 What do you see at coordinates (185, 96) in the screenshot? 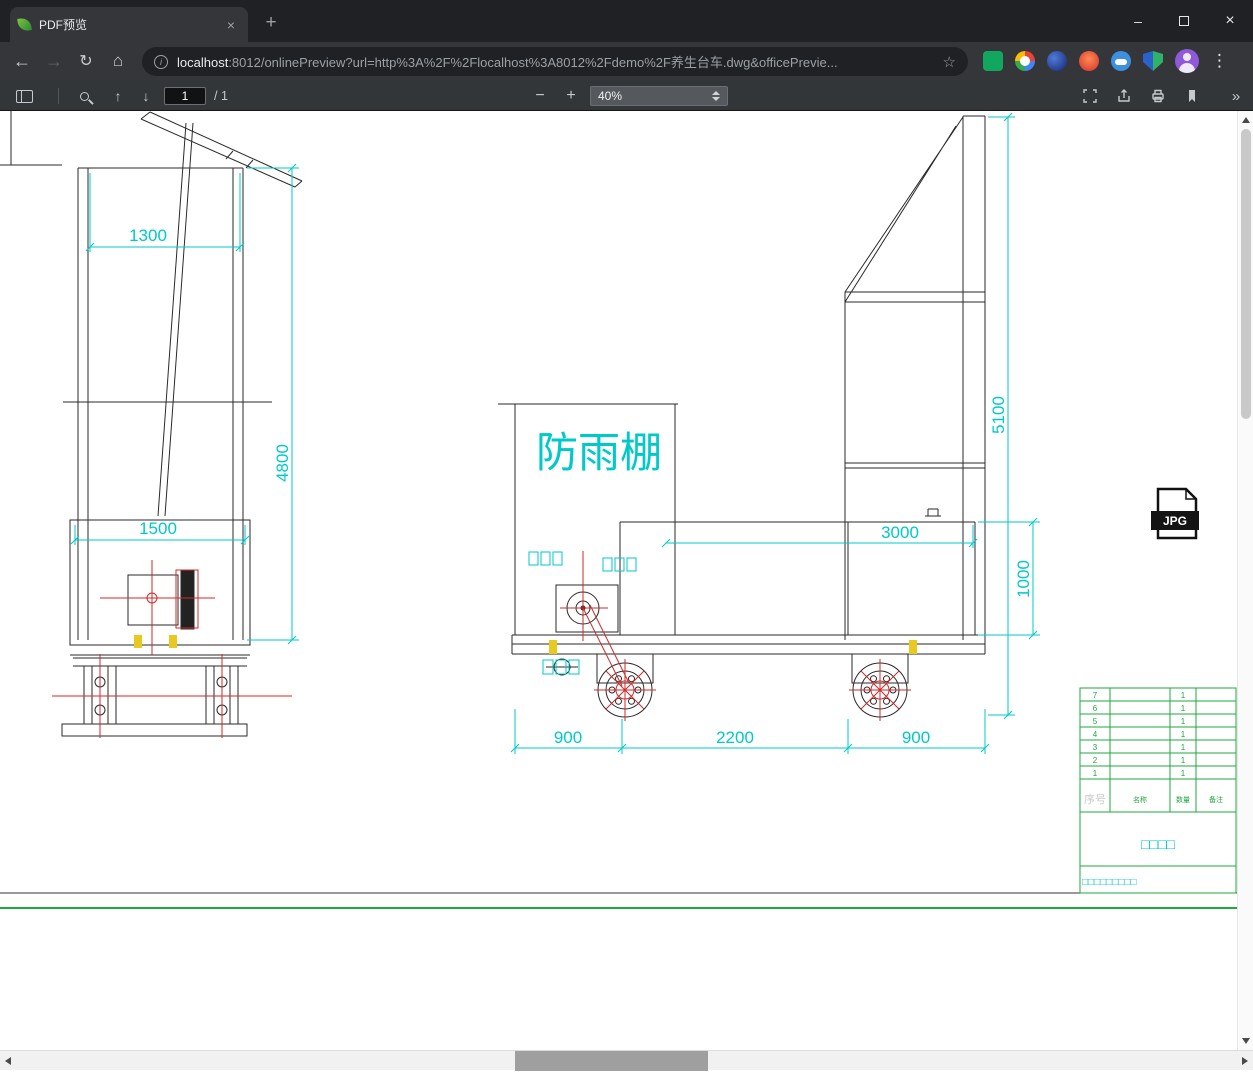
I see `page-number-input` at bounding box center [185, 96].